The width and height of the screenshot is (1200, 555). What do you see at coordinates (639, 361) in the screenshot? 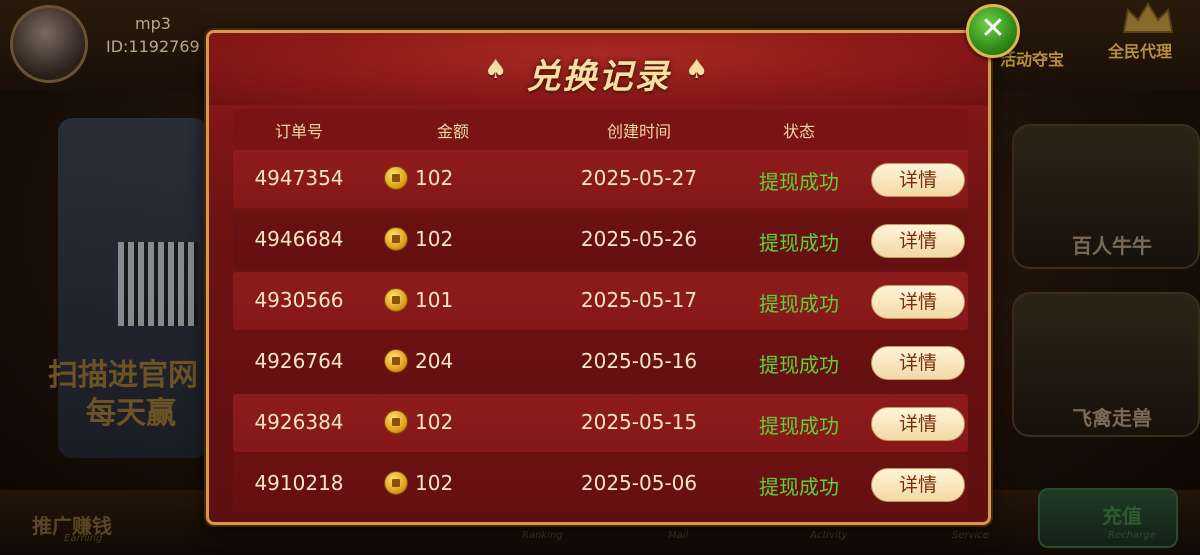
I see `created-date: 2025-05-16` at bounding box center [639, 361].